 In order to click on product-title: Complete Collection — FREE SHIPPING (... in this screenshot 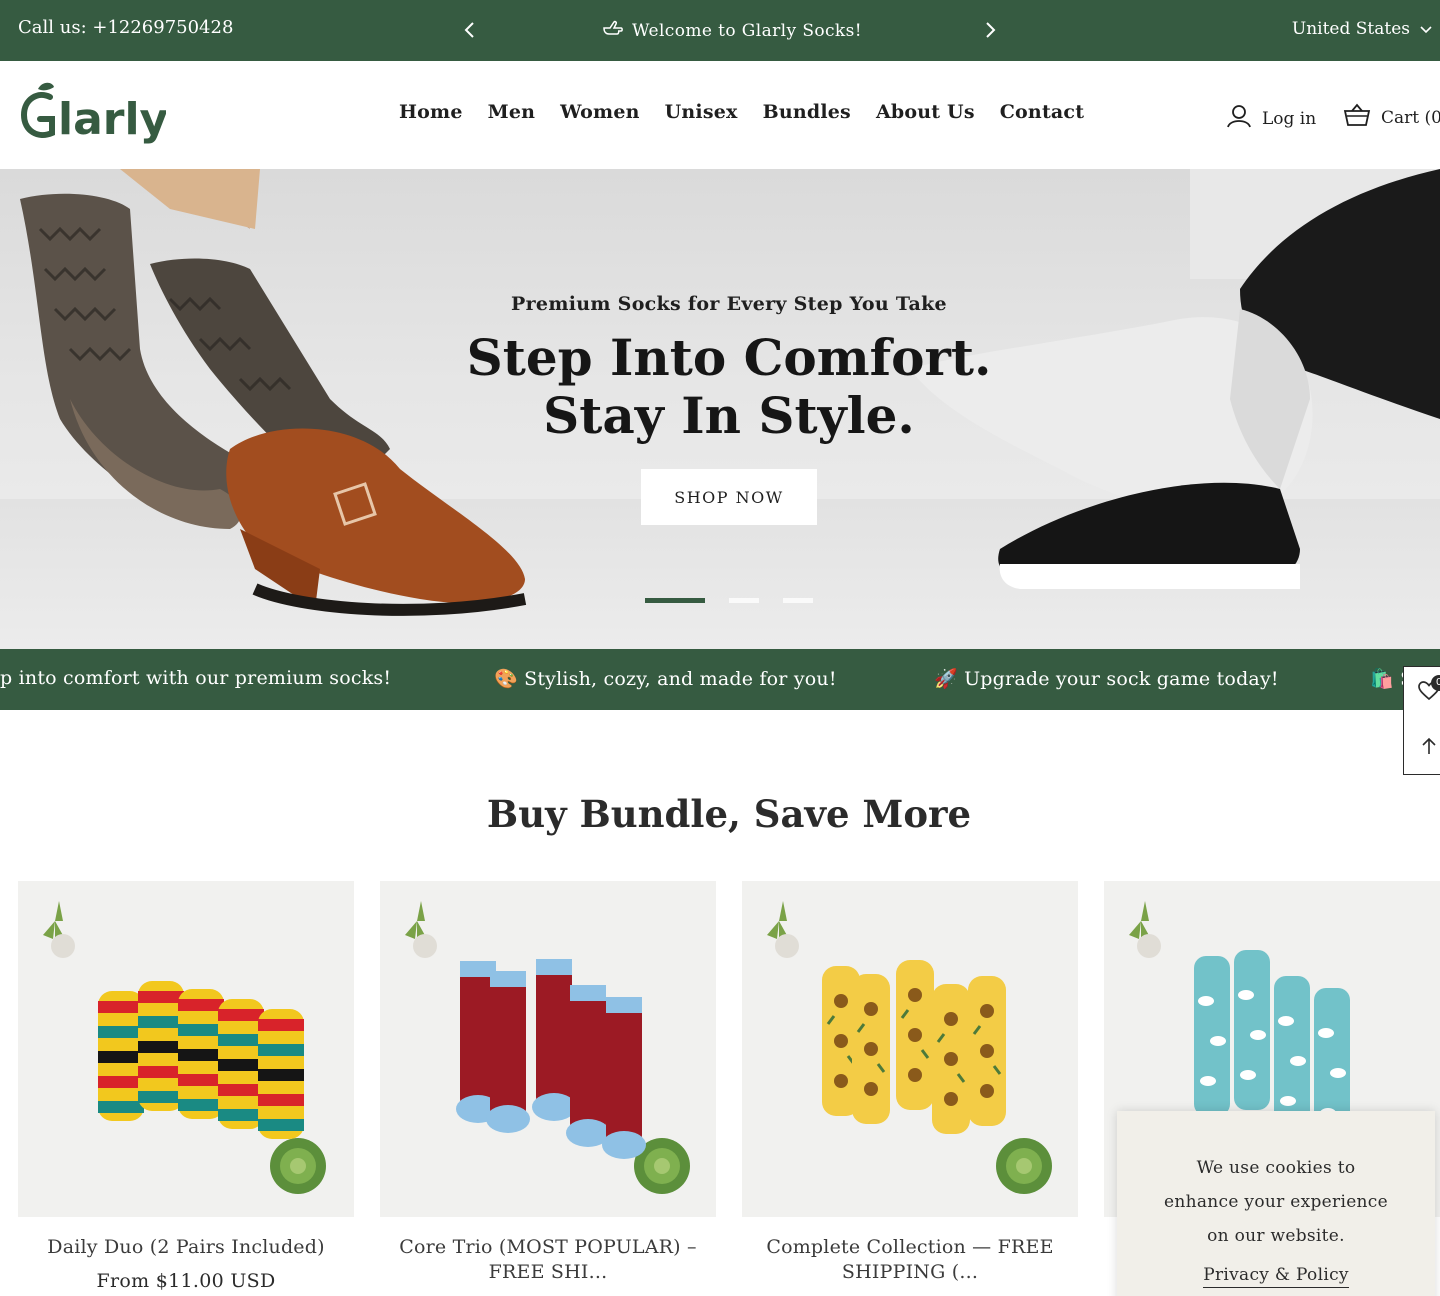, I will do `click(910, 1260)`.